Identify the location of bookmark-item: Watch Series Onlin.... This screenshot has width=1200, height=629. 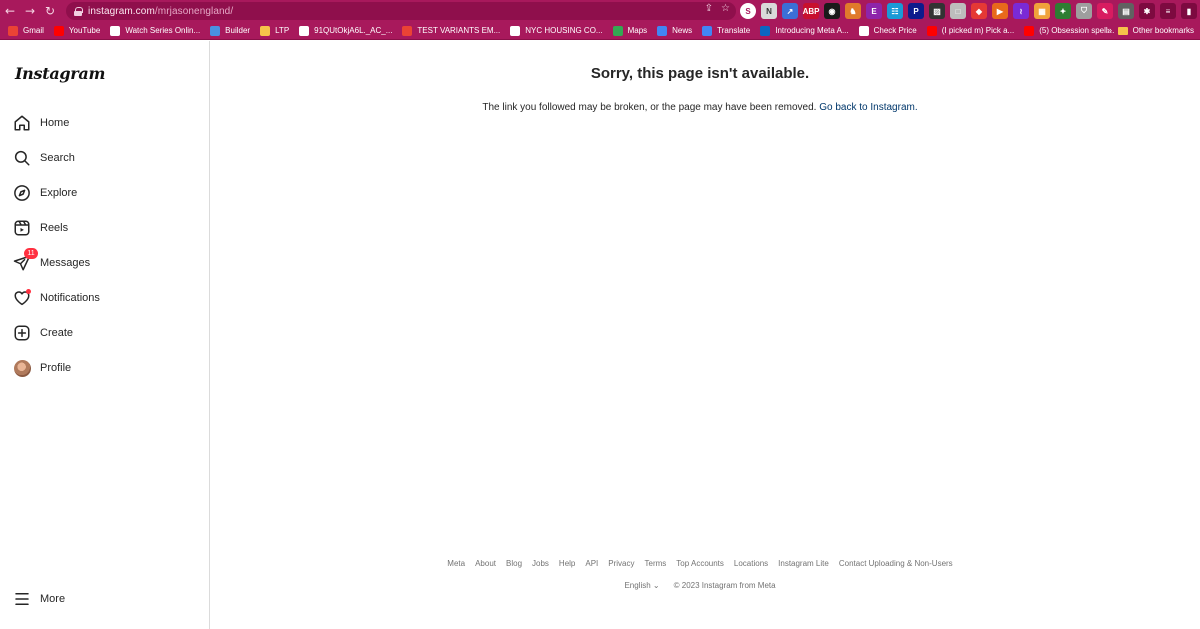
(155, 30).